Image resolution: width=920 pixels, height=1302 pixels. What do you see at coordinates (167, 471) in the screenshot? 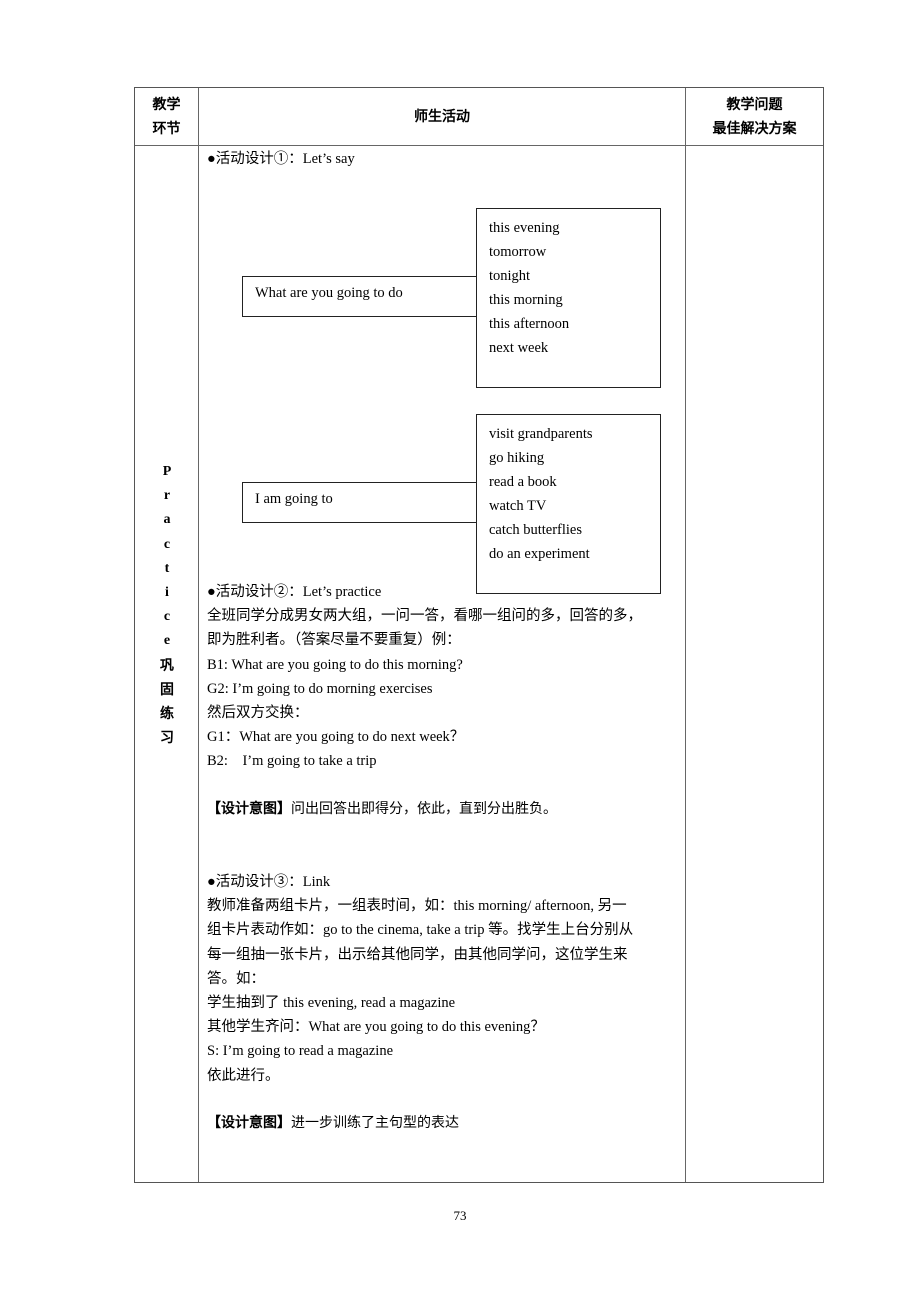
I see `section-letter: P` at bounding box center [167, 471].